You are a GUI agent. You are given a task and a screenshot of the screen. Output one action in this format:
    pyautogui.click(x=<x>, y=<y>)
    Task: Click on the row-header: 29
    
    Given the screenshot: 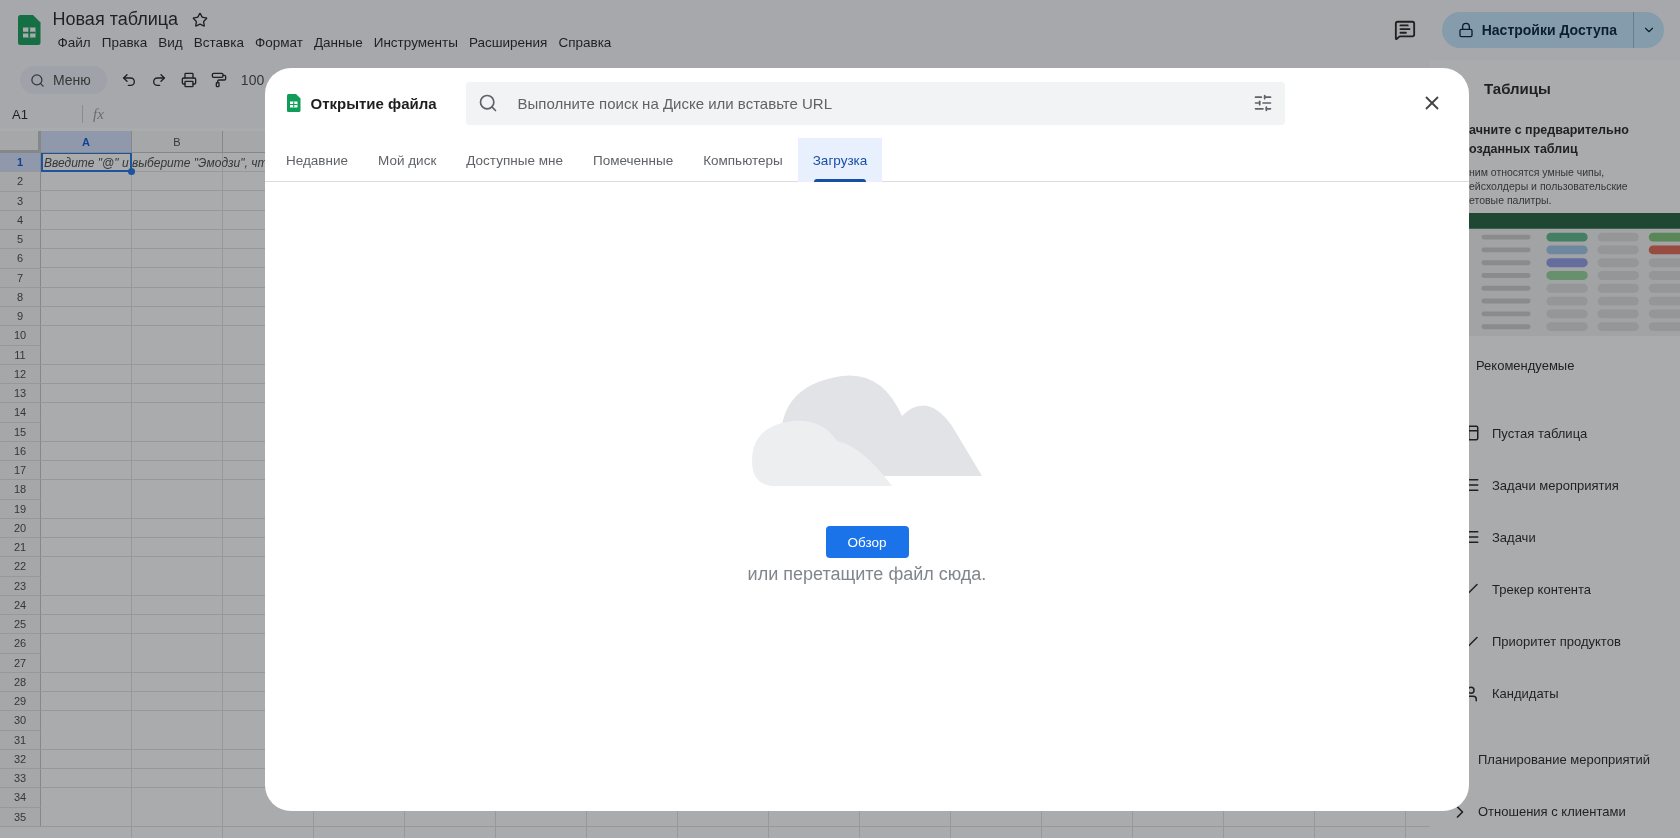 What is the action you would take?
    pyautogui.click(x=20, y=702)
    